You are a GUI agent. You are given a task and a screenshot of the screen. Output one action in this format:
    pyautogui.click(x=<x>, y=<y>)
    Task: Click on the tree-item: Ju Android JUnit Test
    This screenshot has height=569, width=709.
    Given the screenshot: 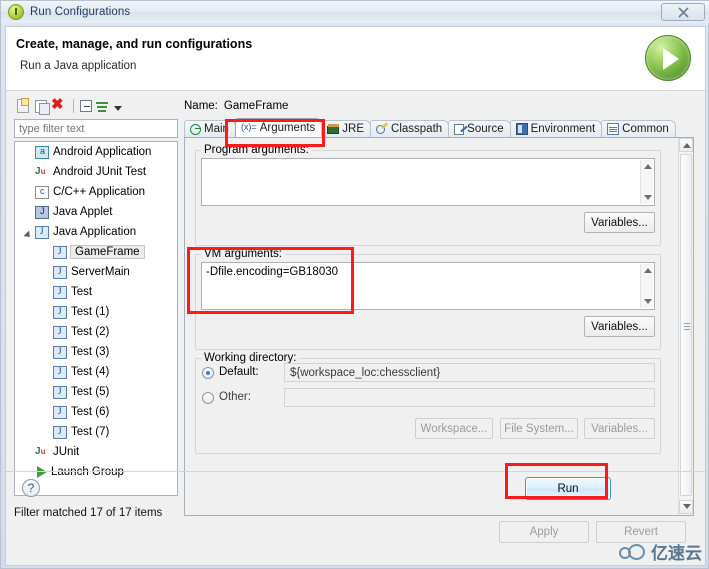 What is the action you would take?
    pyautogui.click(x=96, y=172)
    